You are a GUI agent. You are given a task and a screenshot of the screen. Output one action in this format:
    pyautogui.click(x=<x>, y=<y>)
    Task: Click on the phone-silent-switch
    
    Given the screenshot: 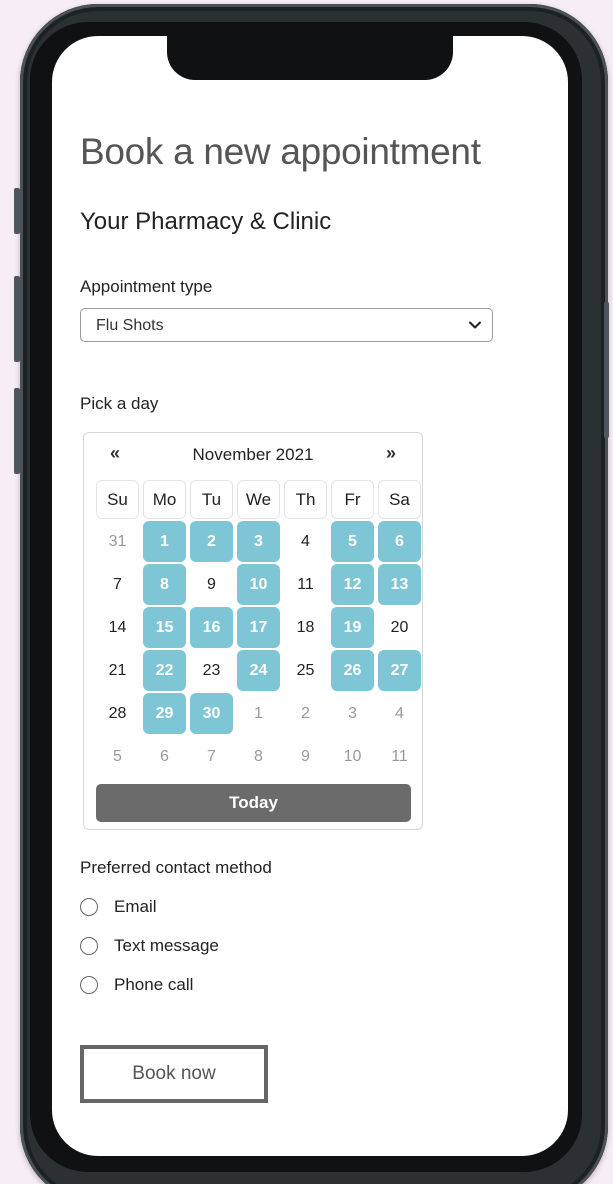 What is the action you would take?
    pyautogui.click(x=17, y=211)
    